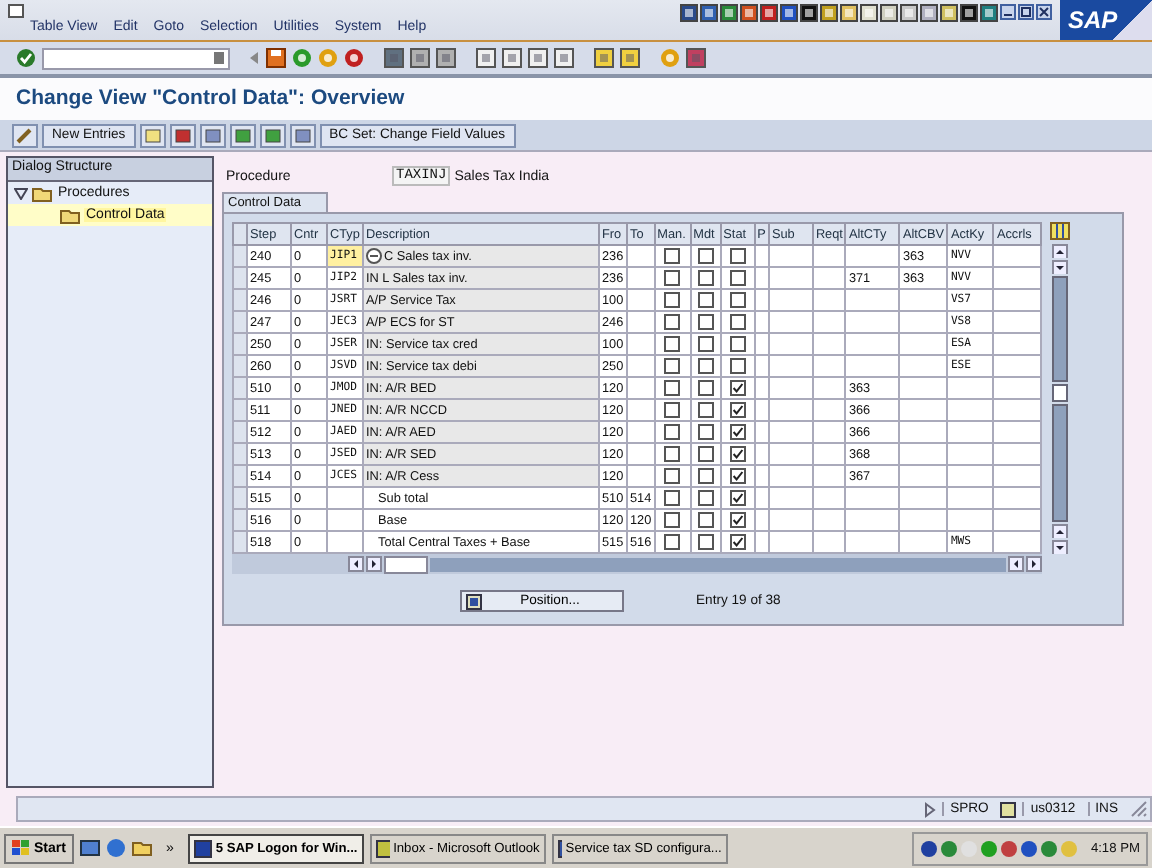 This screenshot has width=1152, height=868. What do you see at coordinates (1139, 809) in the screenshot?
I see `resize-grip-icon` at bounding box center [1139, 809].